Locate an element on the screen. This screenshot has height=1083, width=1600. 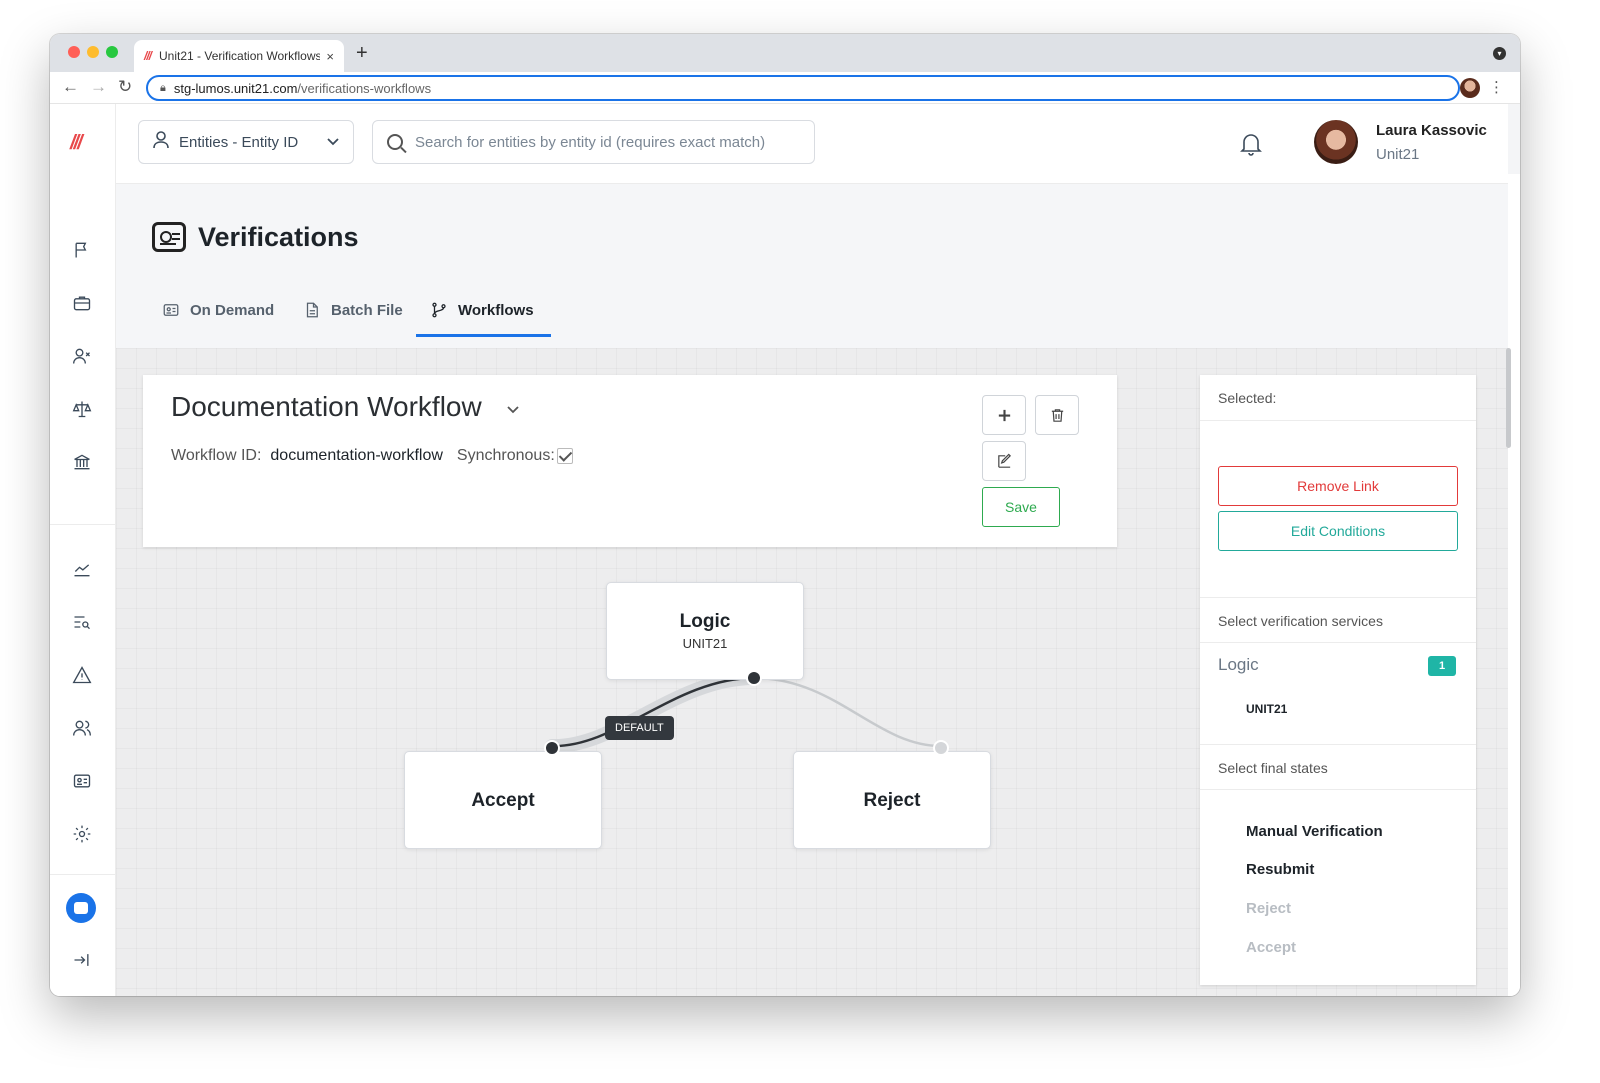
trash-icon is located at coordinates (1057, 415).